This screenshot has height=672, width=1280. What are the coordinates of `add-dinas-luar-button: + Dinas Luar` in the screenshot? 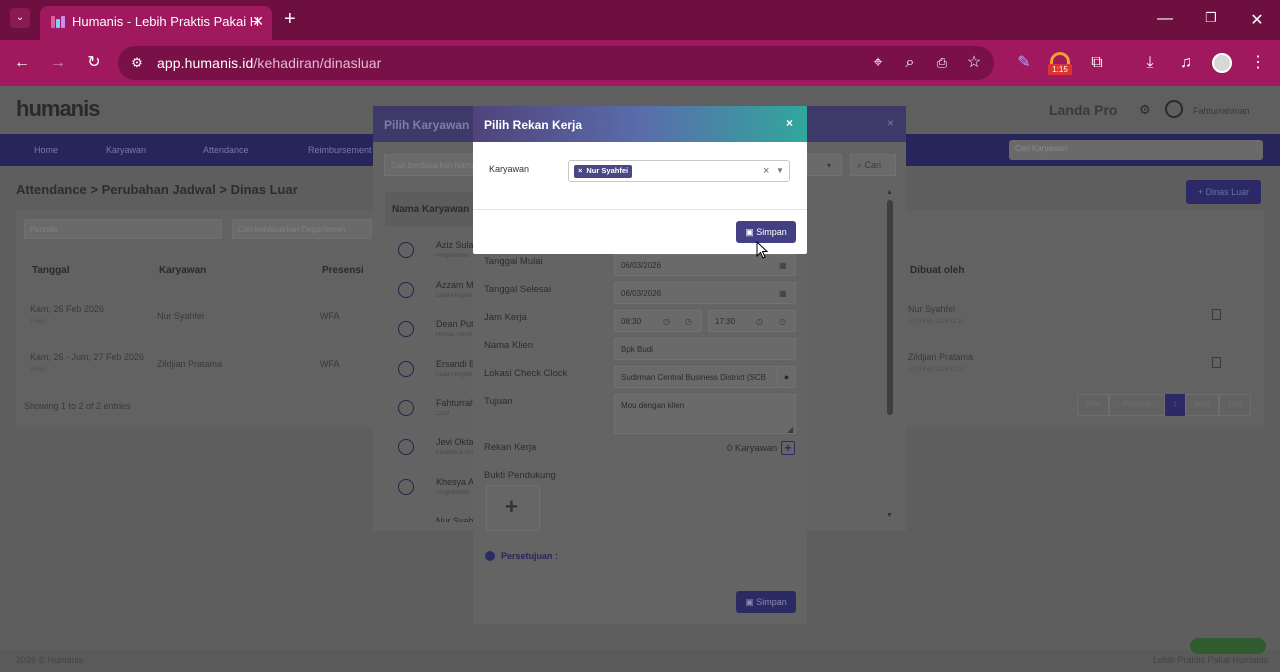 It's located at (1223, 192).